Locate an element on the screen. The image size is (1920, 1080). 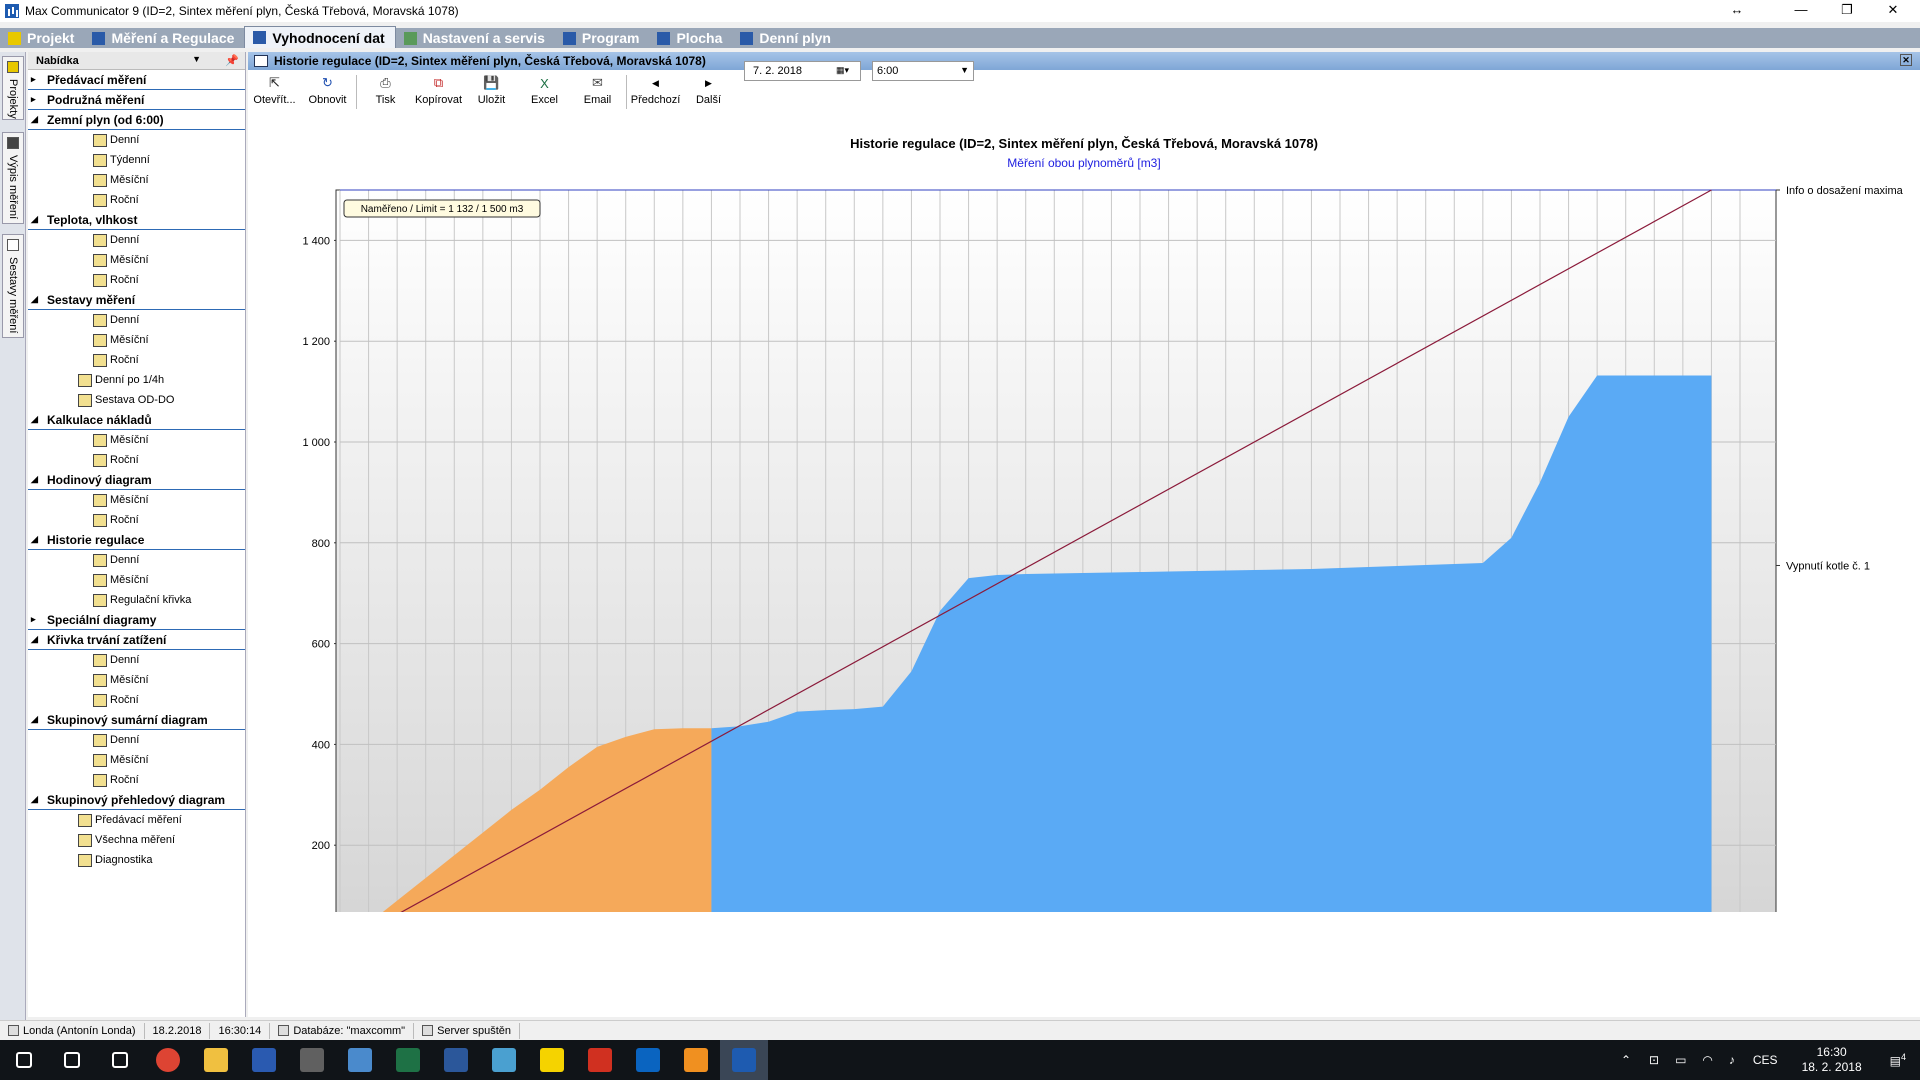
remote-desktop-icon is located at coordinates (360, 1060).